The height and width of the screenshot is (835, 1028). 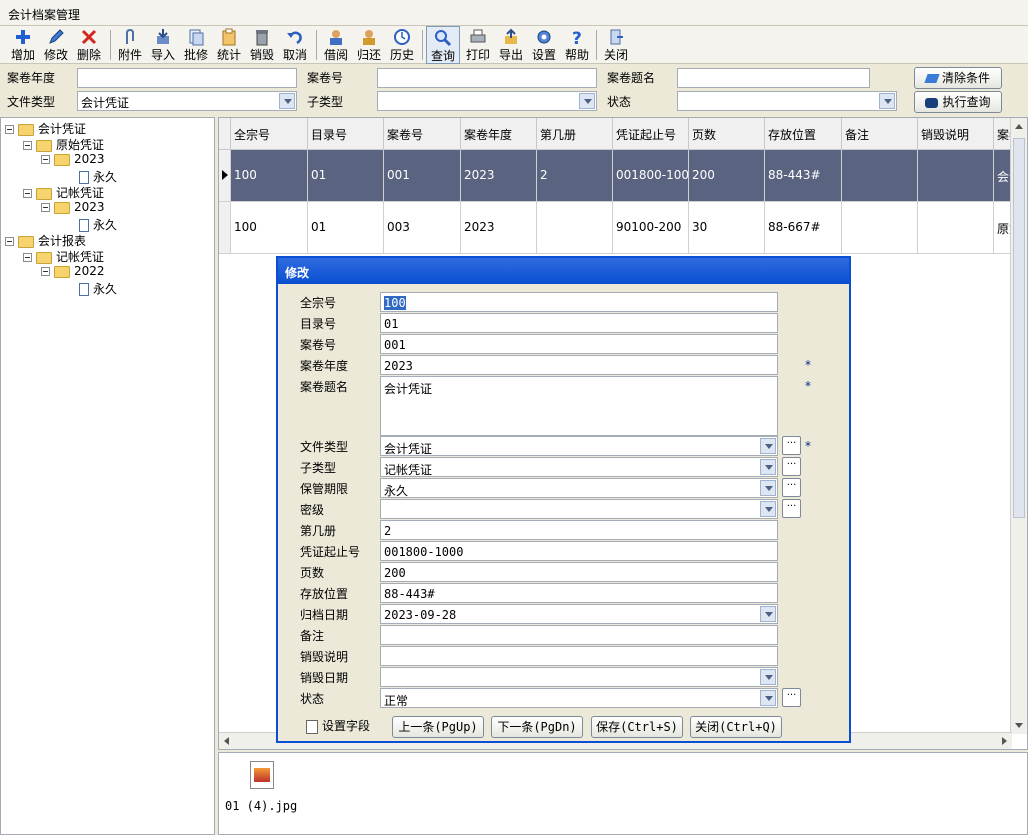 What do you see at coordinates (295, 45) in the screenshot?
I see `undo-button: 取消` at bounding box center [295, 45].